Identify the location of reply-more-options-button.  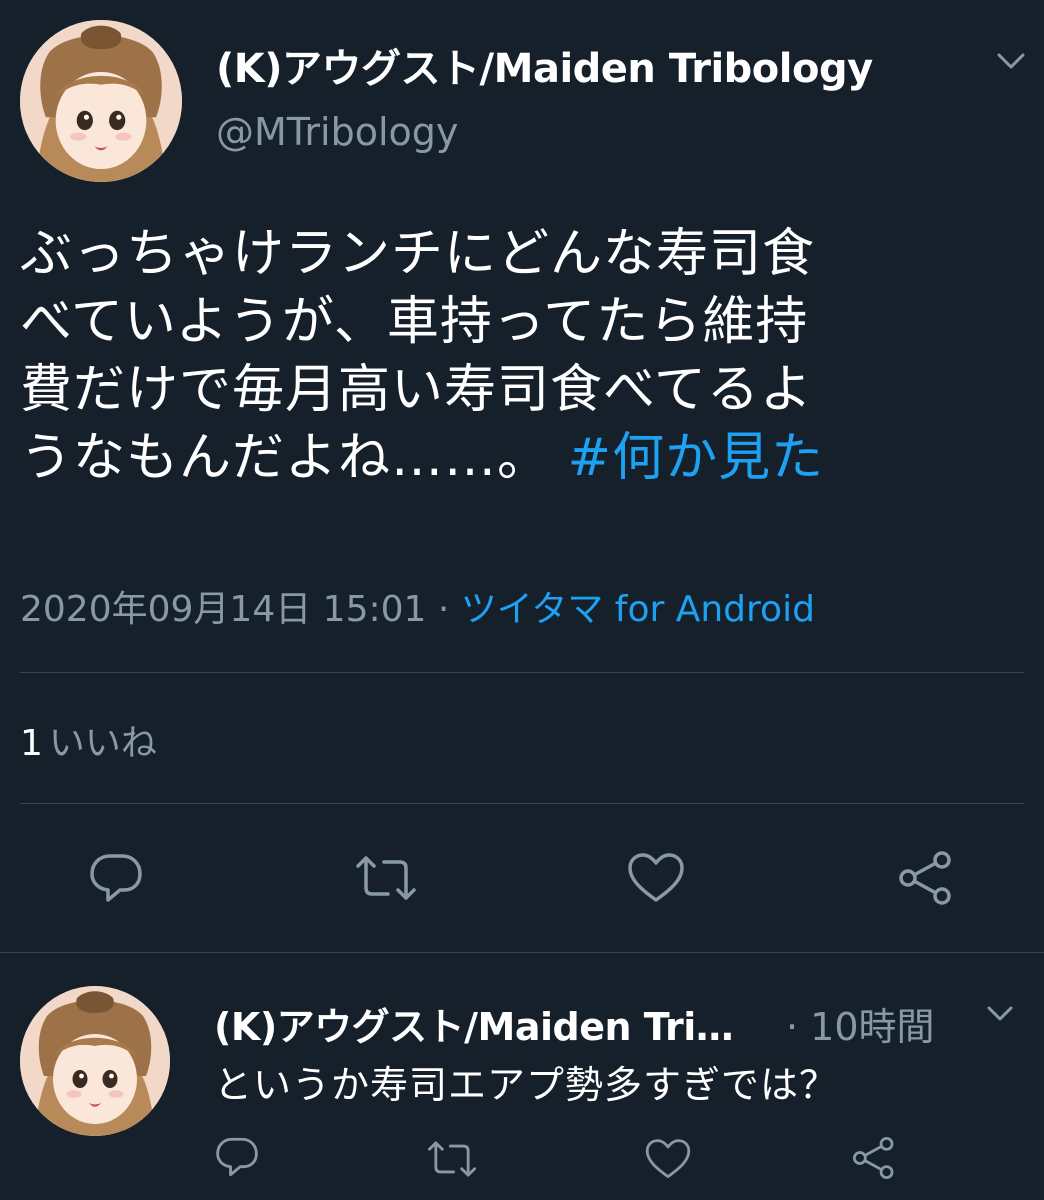
(1000, 1014).